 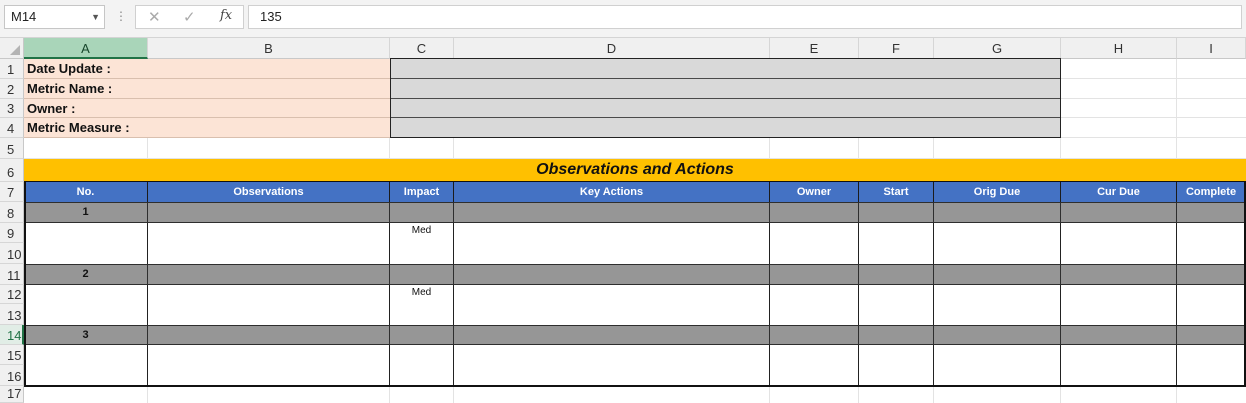 What do you see at coordinates (422, 365) in the screenshot?
I see `impact-cell` at bounding box center [422, 365].